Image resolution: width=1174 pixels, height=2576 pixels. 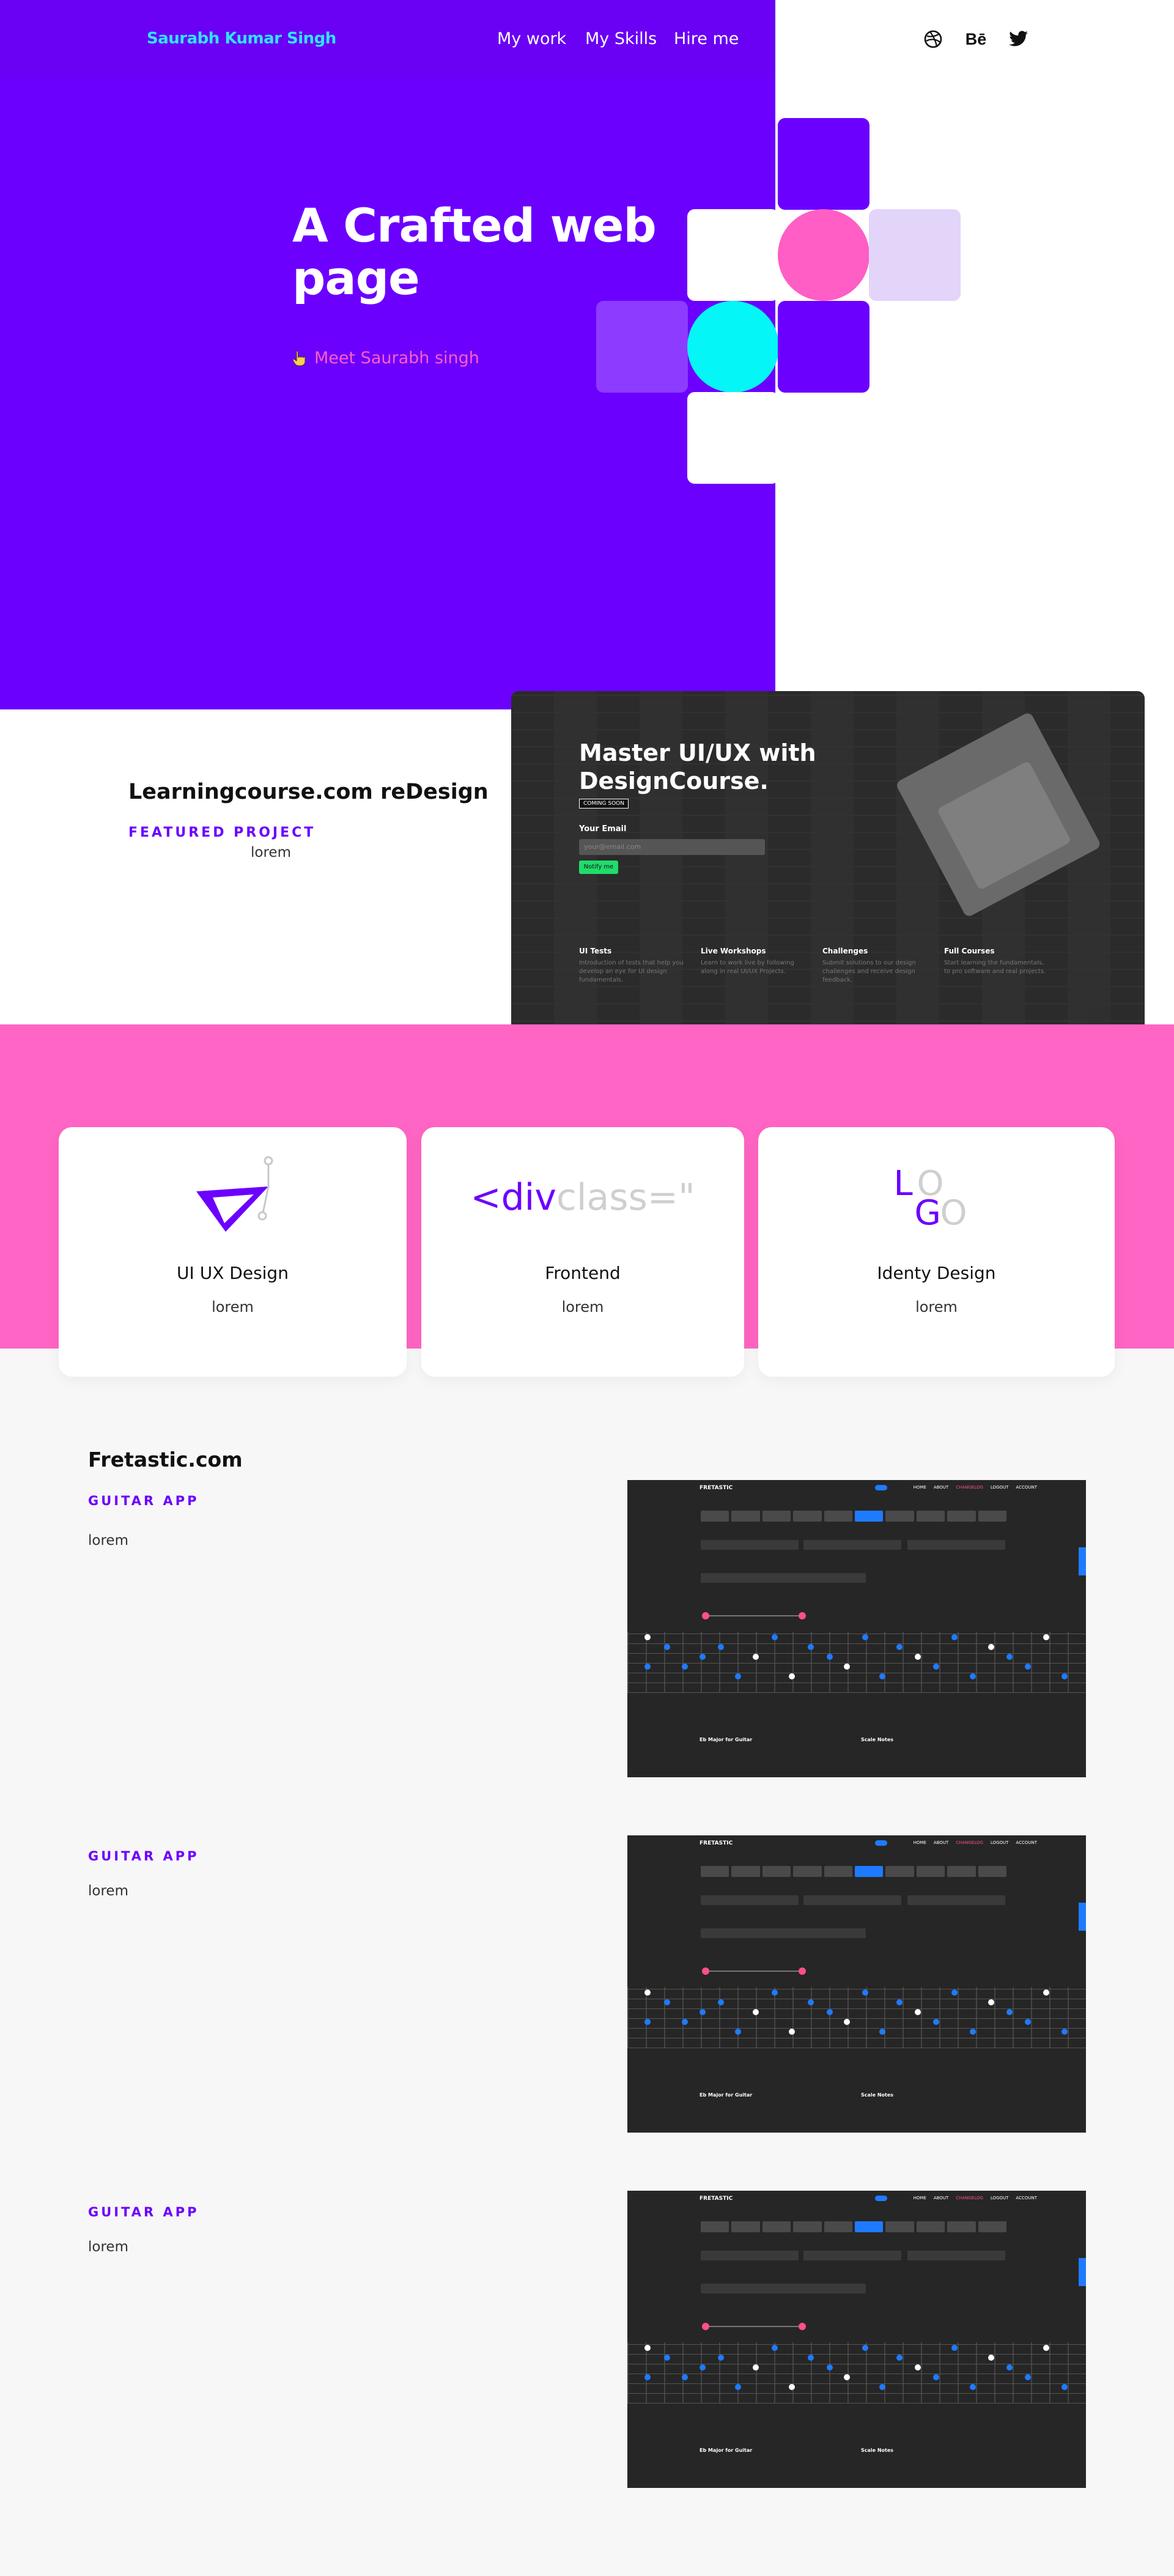 I want to click on brand-logo-link: Saurabh Kumar Singh, so click(x=241, y=38).